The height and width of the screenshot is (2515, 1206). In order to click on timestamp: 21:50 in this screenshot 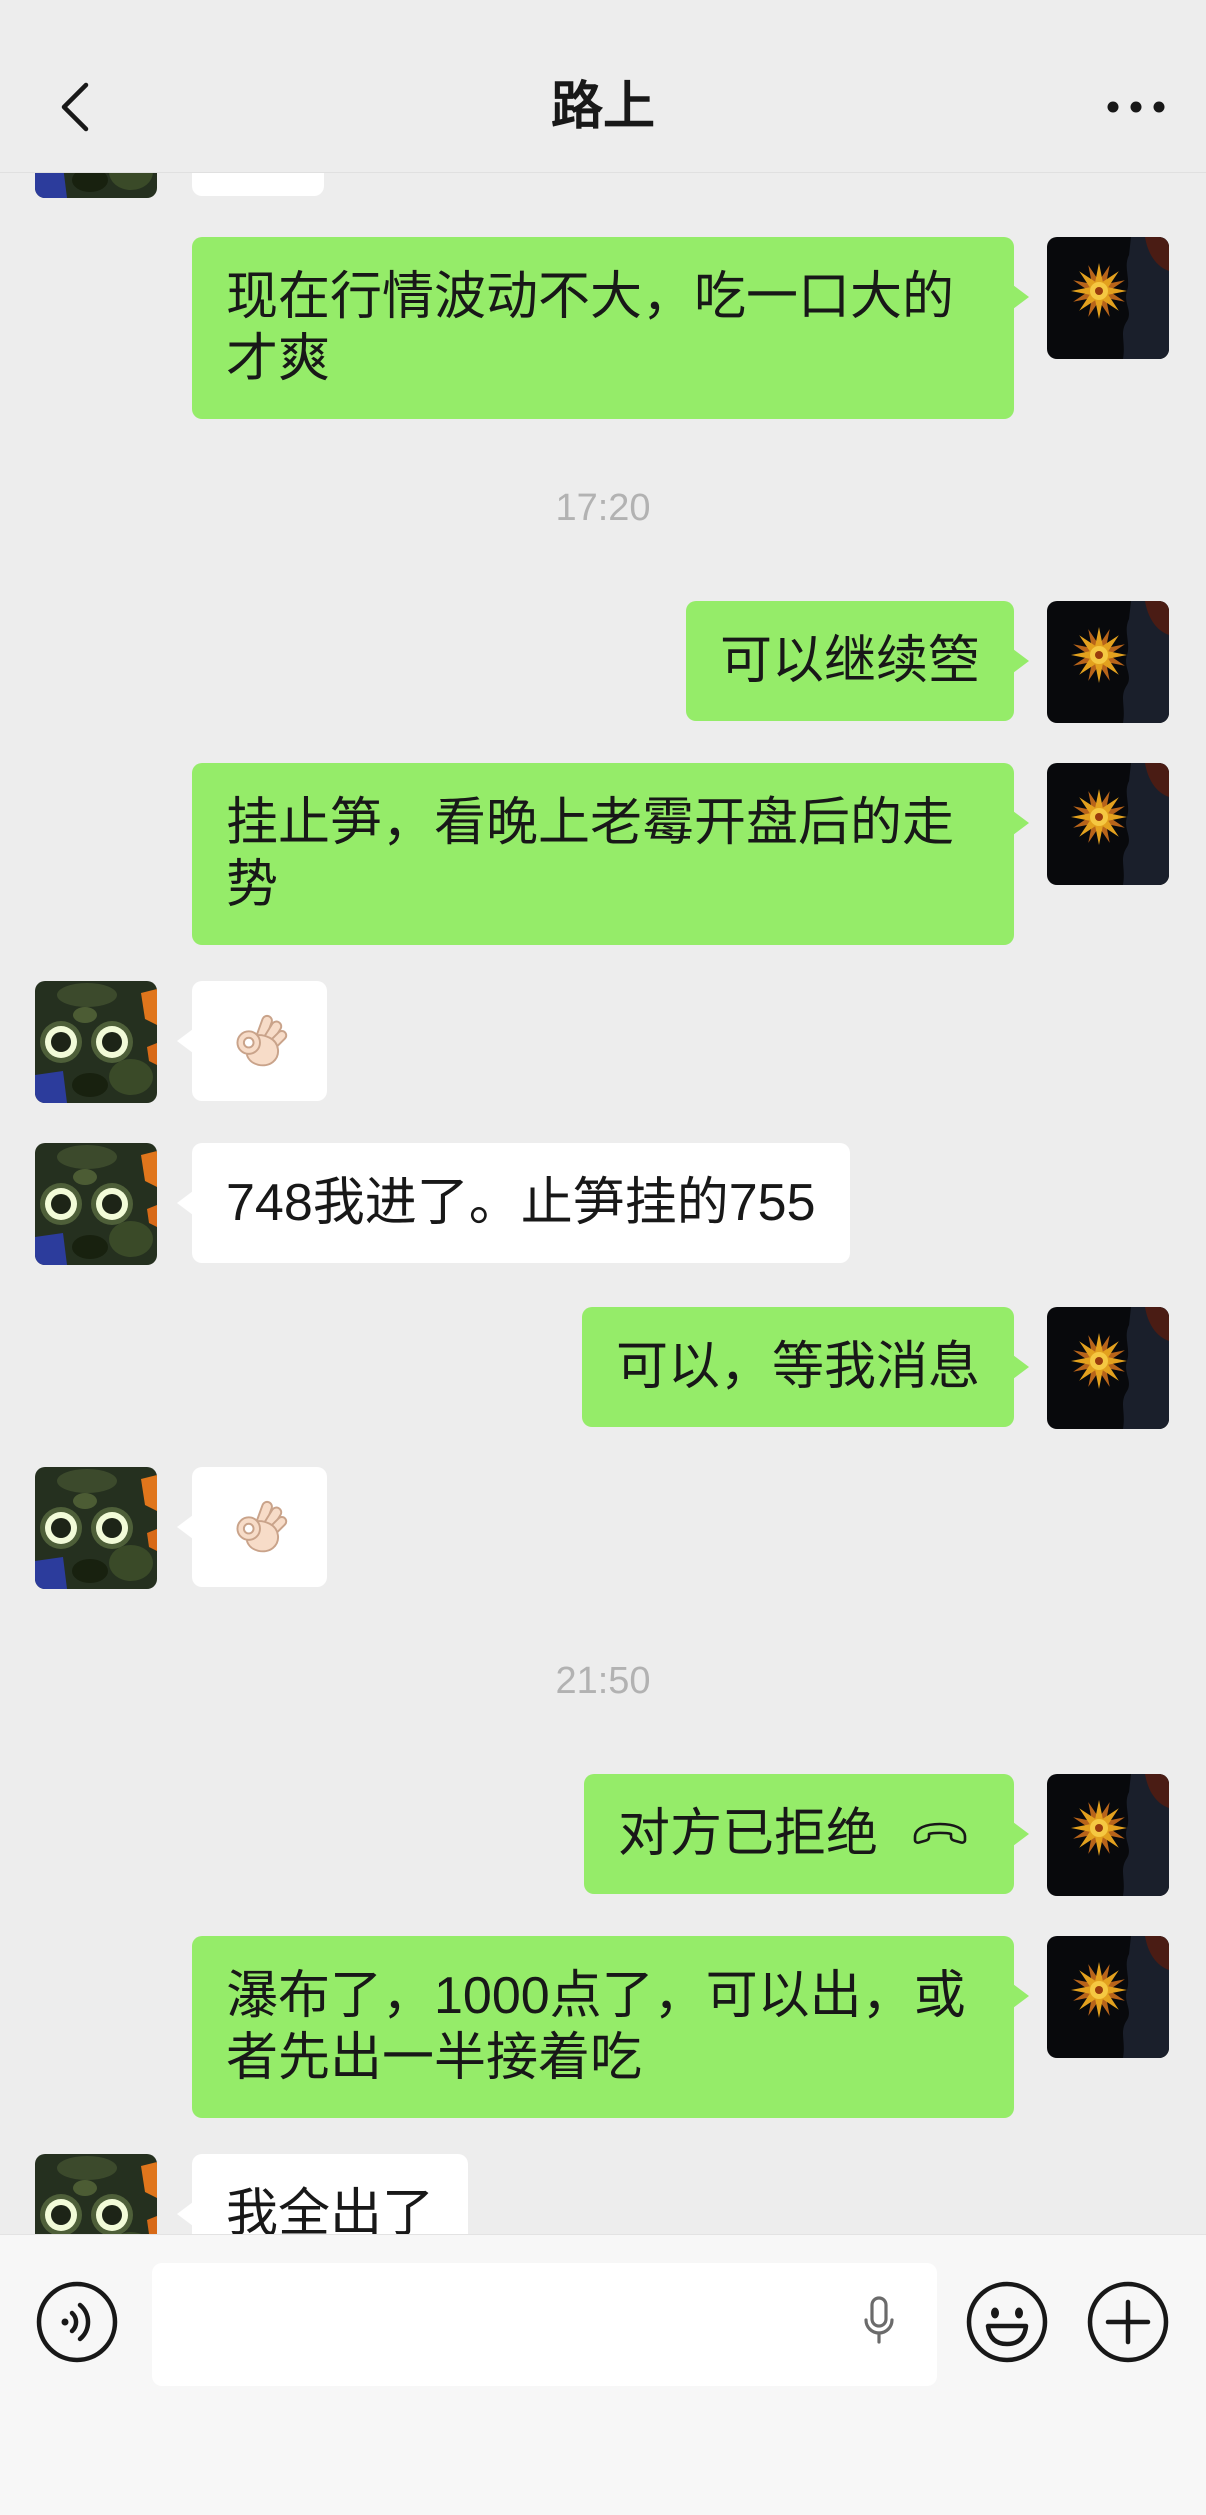, I will do `click(603, 1681)`.